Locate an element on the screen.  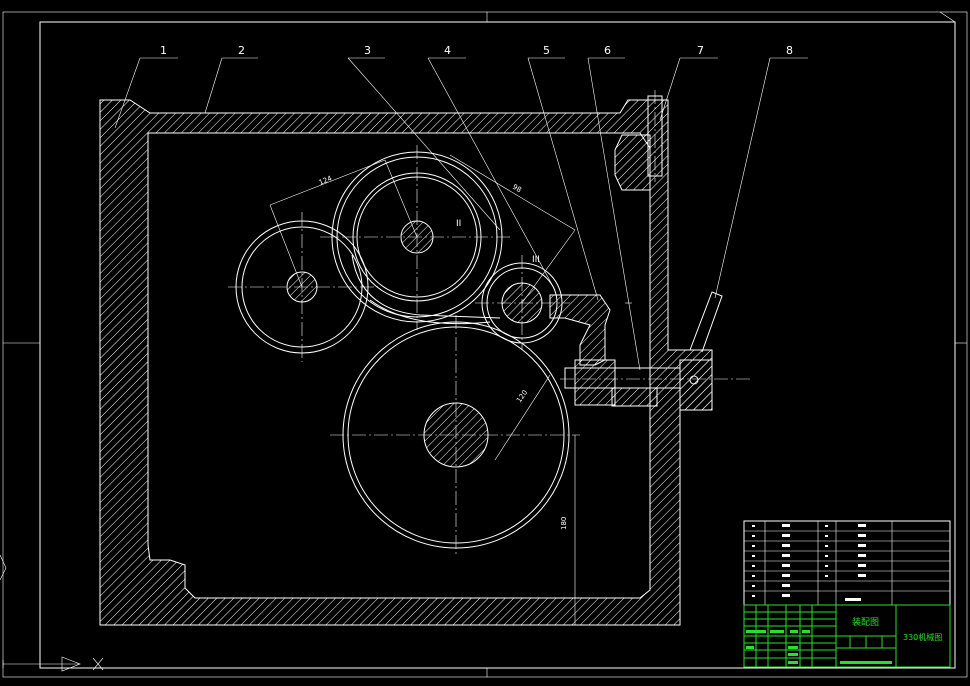
shaft-label-2: II is located at coordinates (458, 224).